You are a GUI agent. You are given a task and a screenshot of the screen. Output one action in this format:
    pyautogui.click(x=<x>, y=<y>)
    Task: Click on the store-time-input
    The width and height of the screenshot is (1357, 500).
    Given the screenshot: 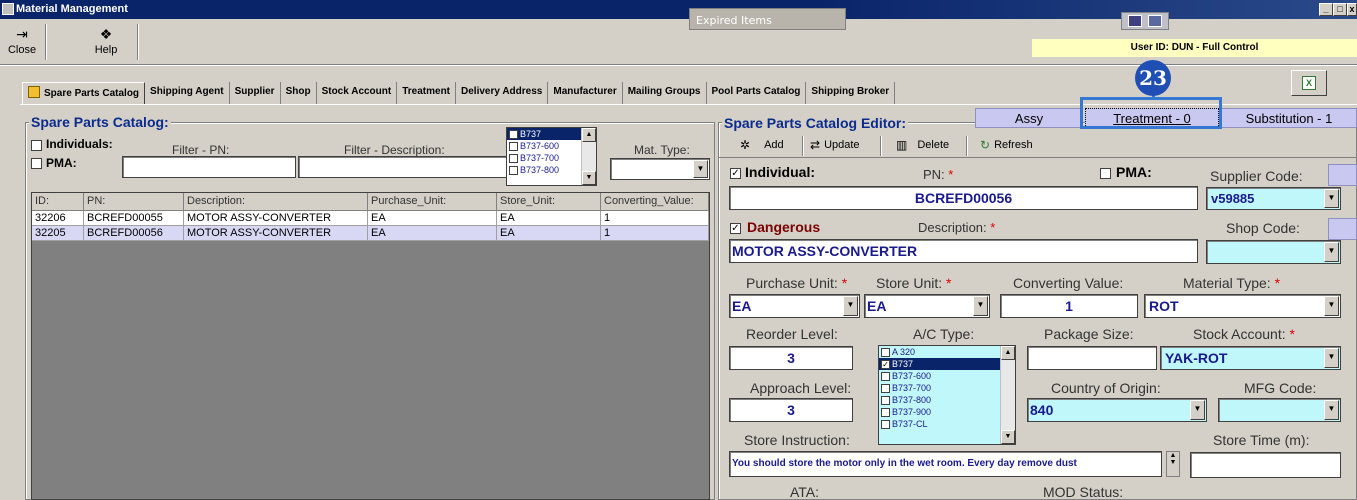 What is the action you would take?
    pyautogui.click(x=1265, y=465)
    